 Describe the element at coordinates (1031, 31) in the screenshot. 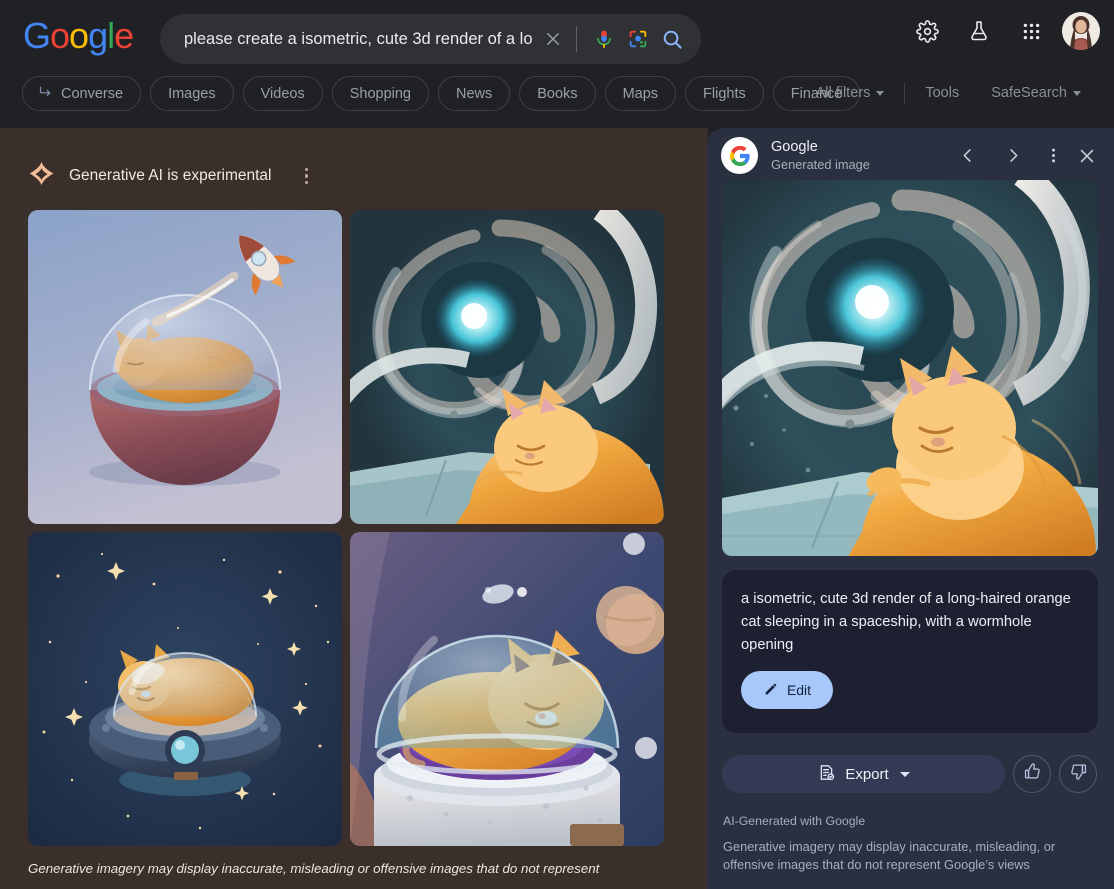

I see `google-apps-icon` at that location.